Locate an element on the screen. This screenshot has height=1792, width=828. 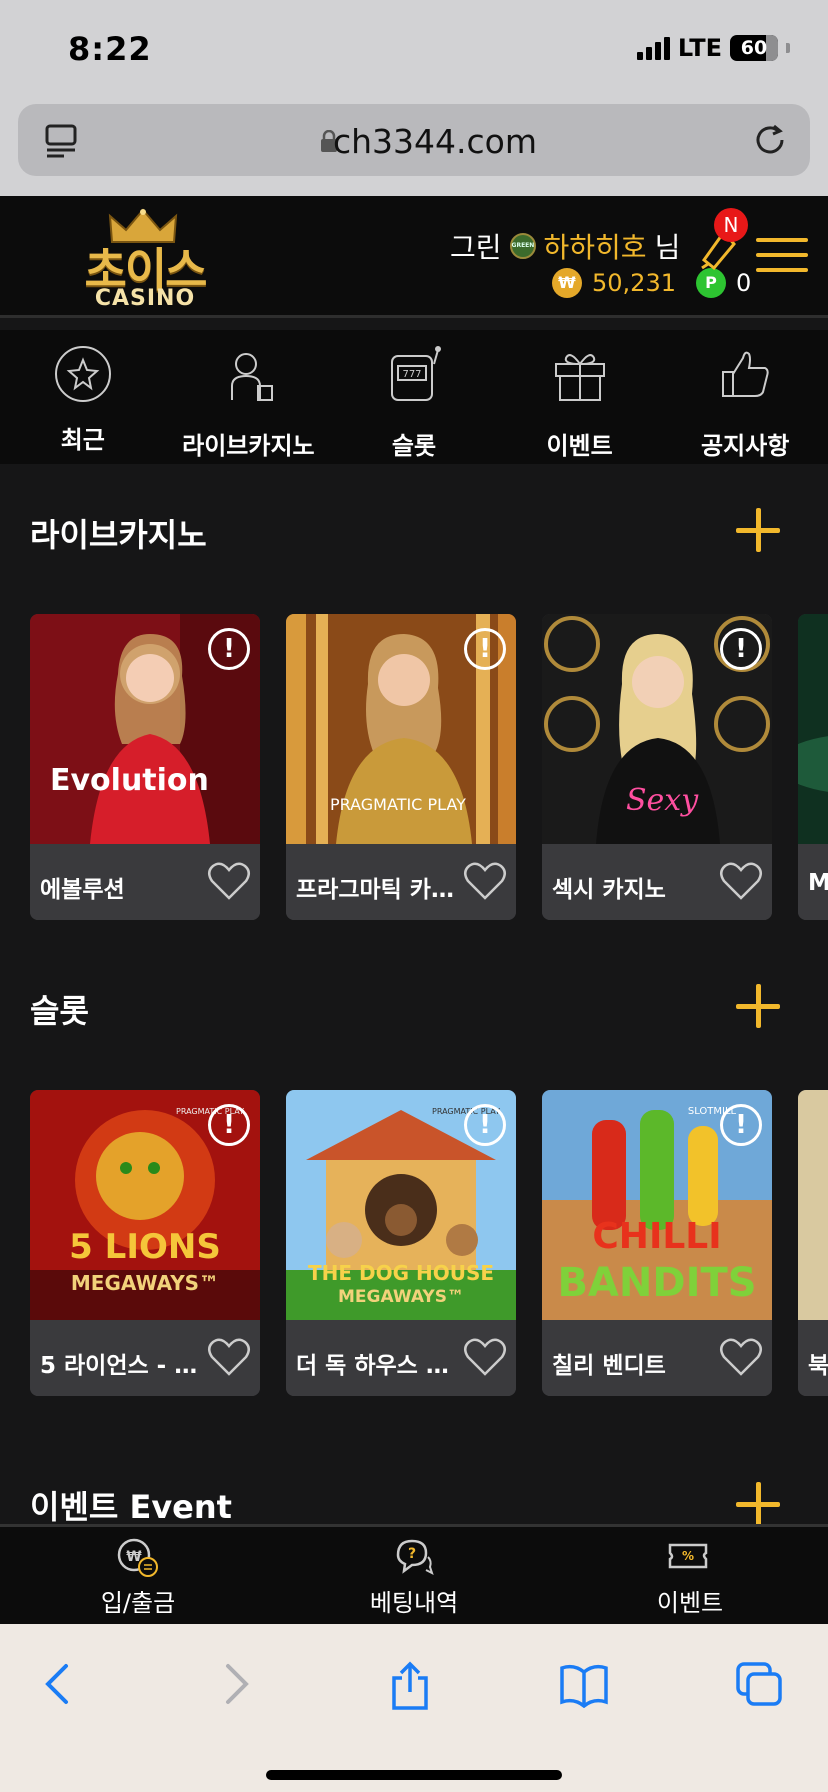
game-name: 섹시 카지노 is located at coordinates (609, 890).